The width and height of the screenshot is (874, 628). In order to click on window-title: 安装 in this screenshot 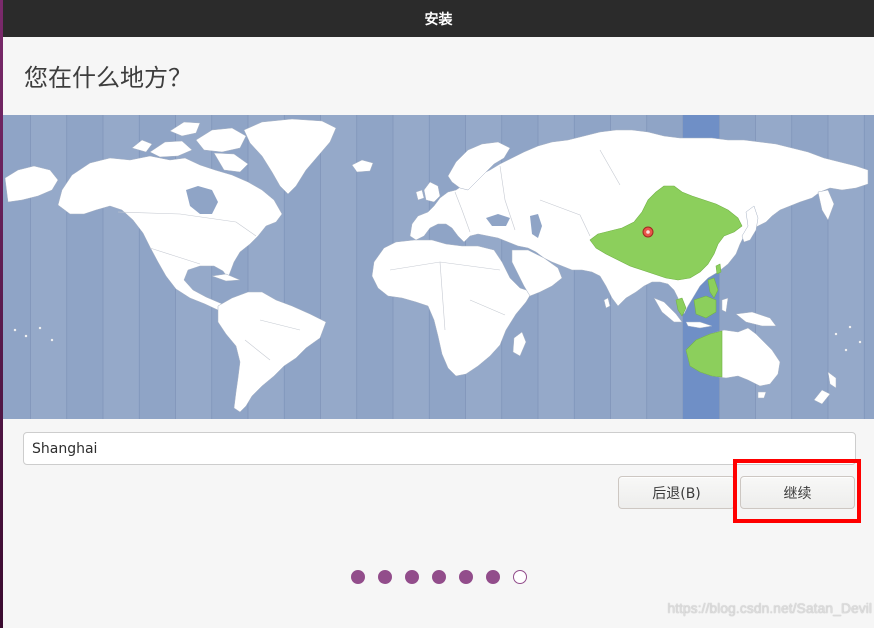, I will do `click(438, 19)`.